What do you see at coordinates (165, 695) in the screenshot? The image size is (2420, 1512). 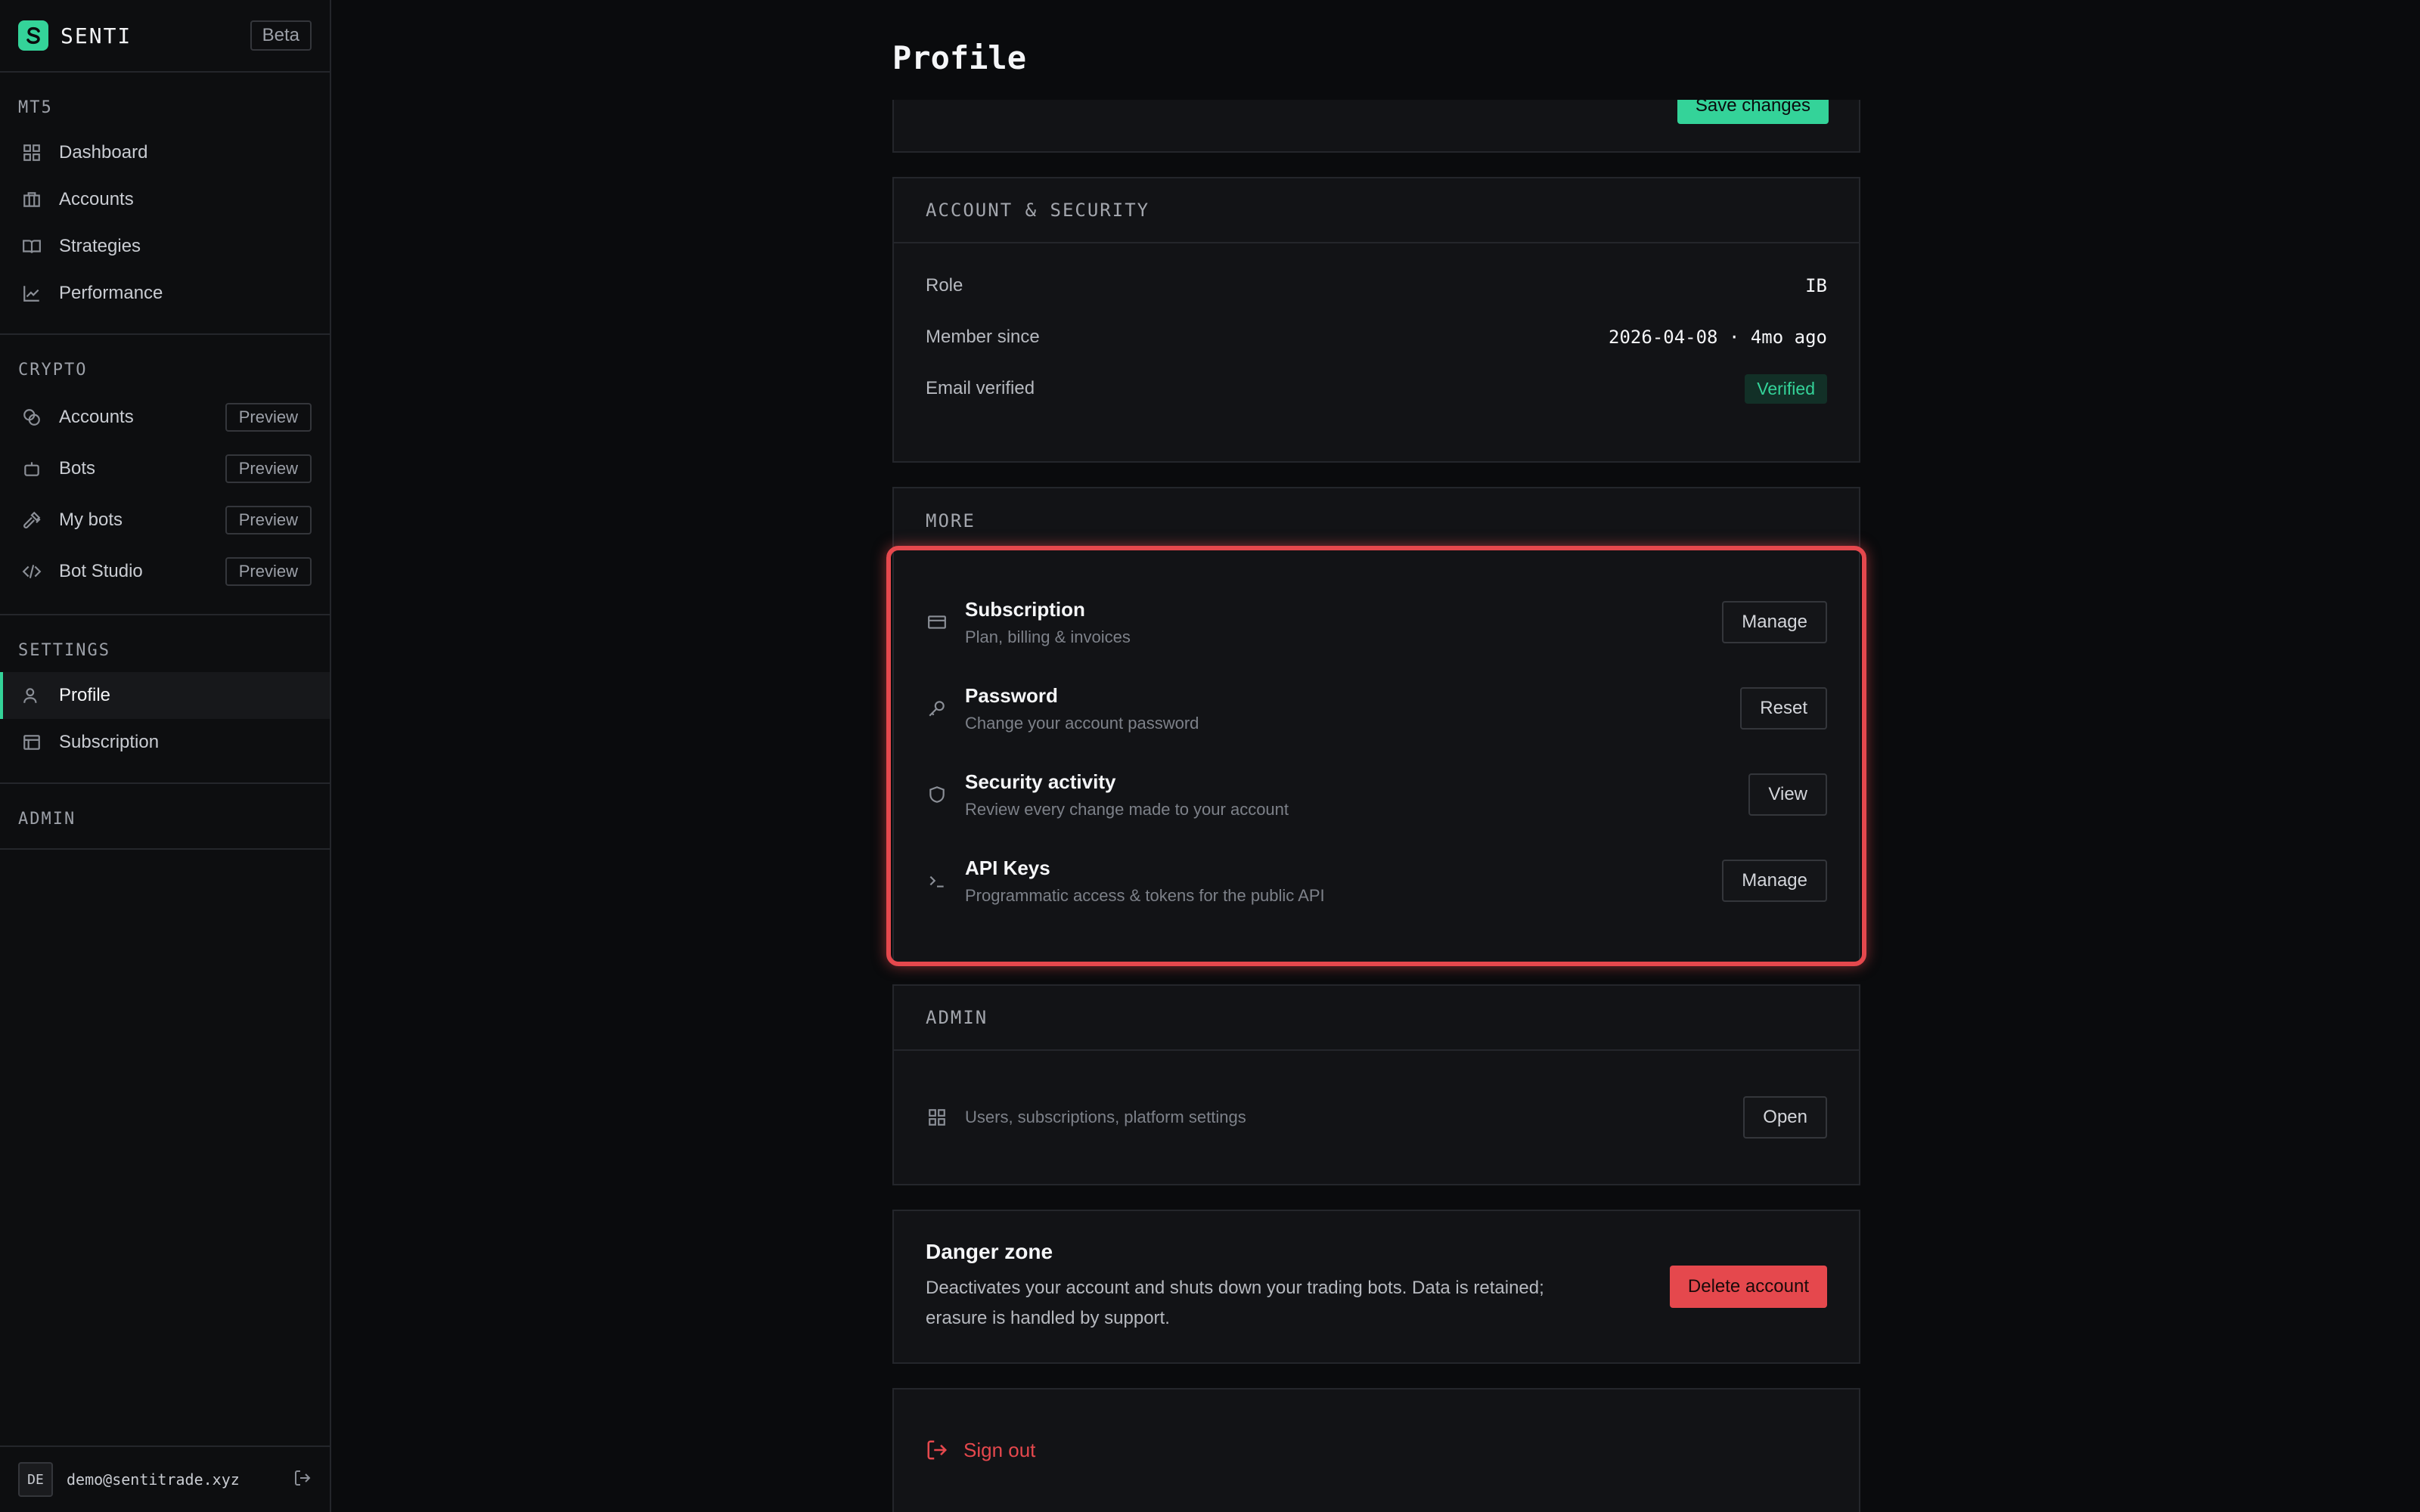 I see `sidebar-item-profile: Profile` at bounding box center [165, 695].